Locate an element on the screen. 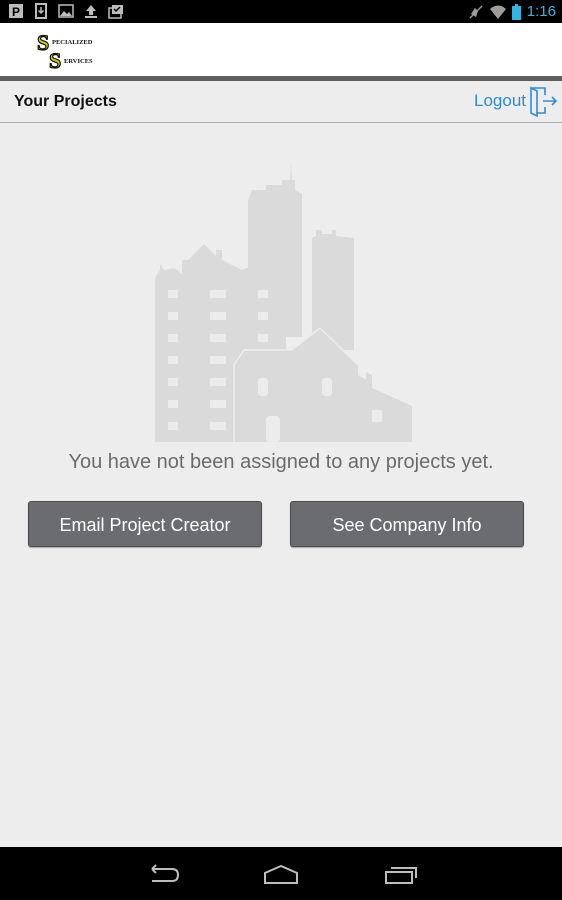 The width and height of the screenshot is (562, 900). briefcase-check-icon is located at coordinates (115, 12).